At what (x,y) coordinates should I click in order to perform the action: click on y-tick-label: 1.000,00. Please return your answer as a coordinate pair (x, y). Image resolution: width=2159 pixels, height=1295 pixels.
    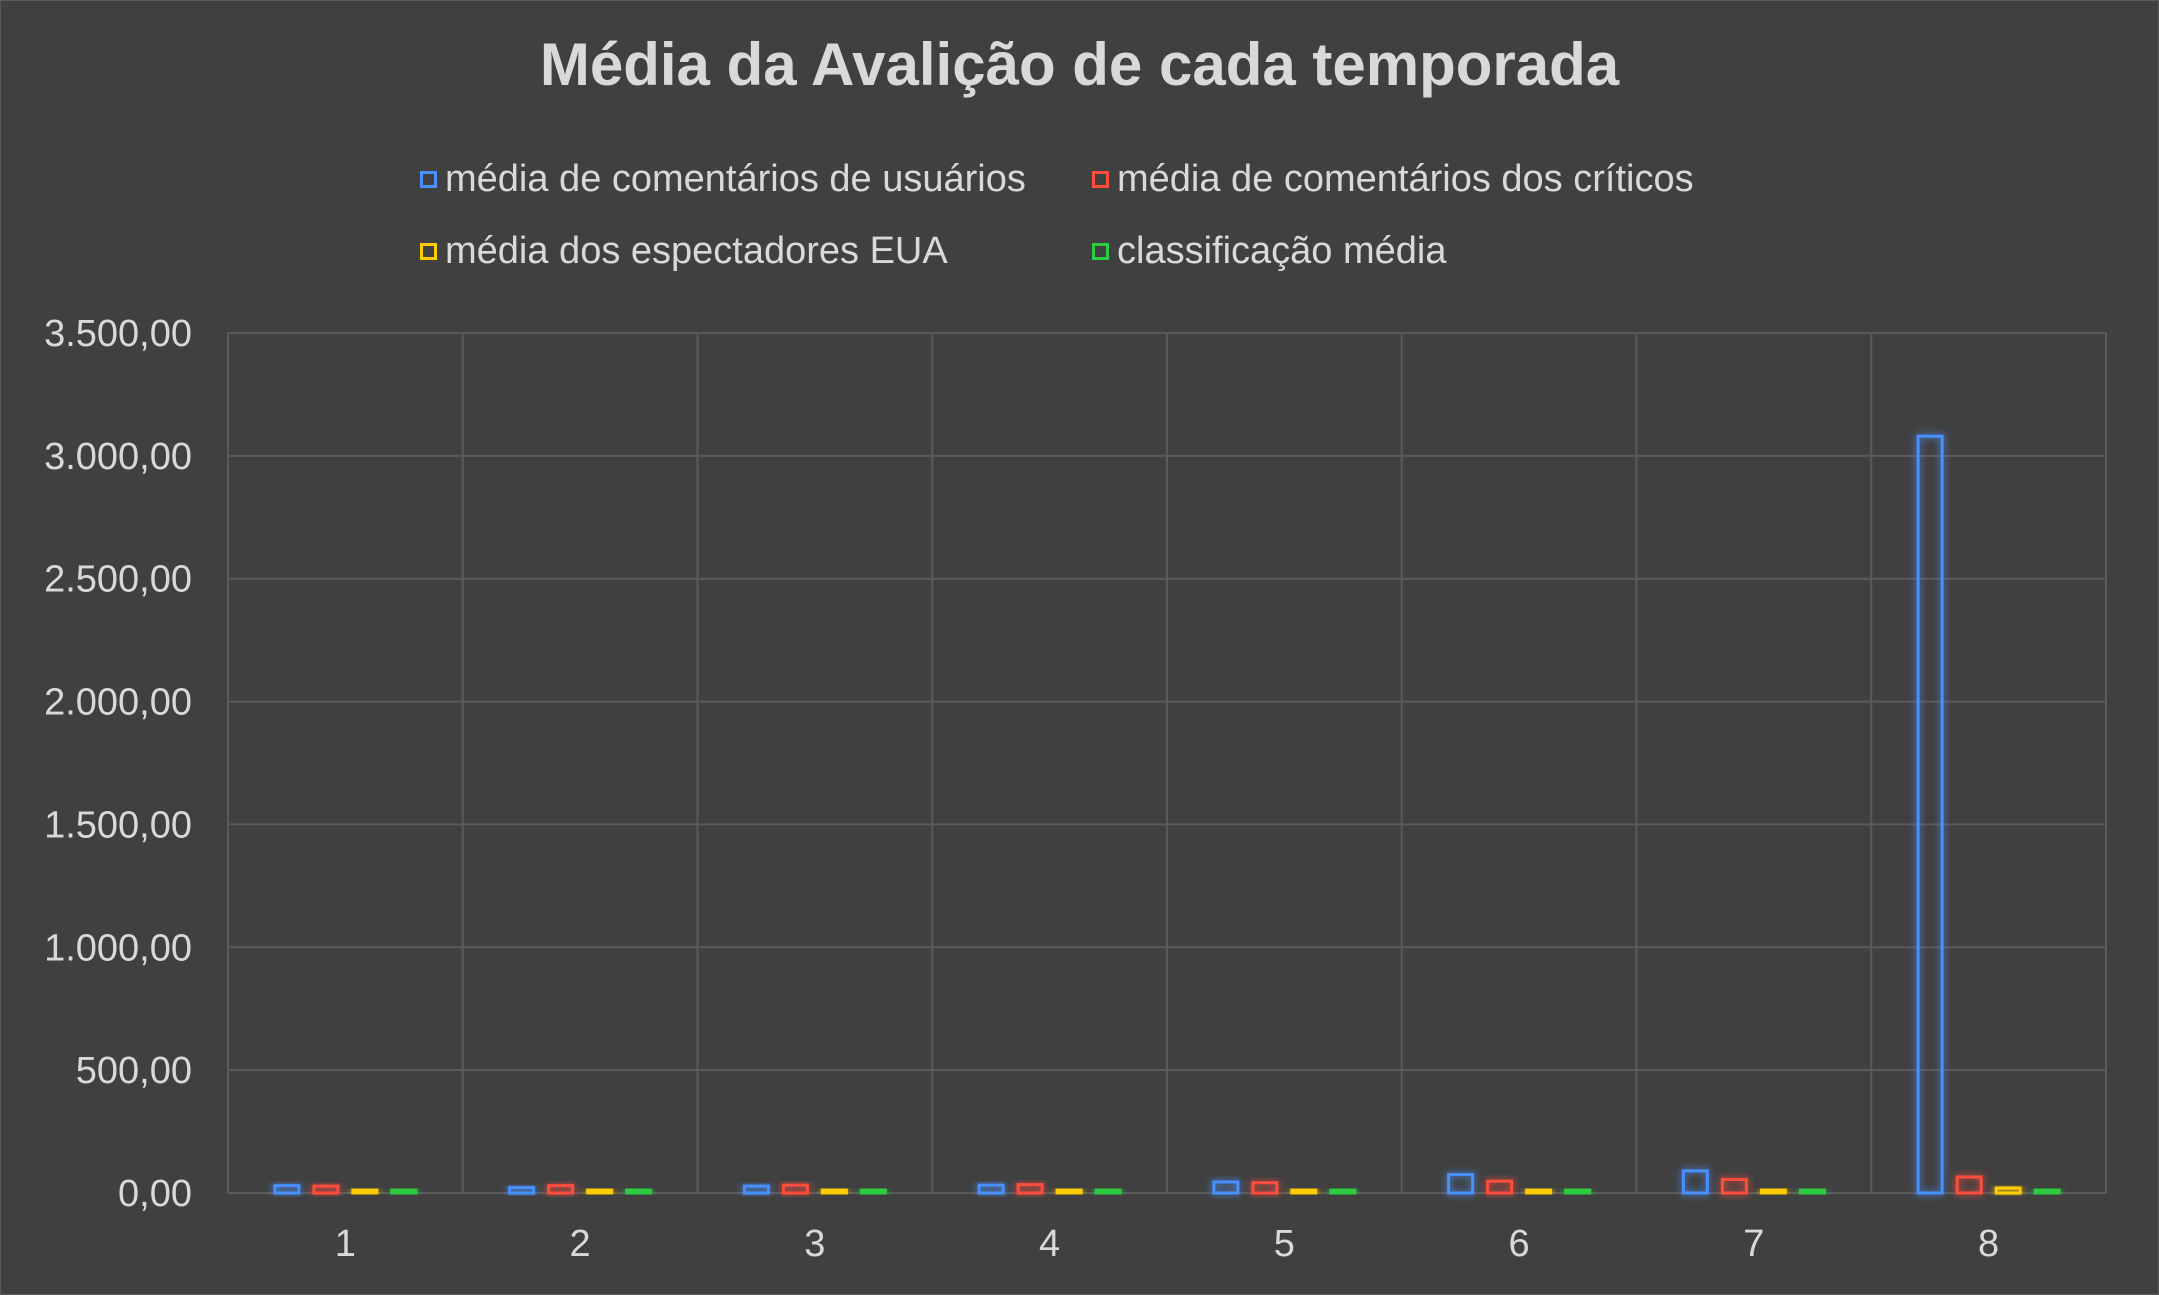
    Looking at the image, I should click on (118, 948).